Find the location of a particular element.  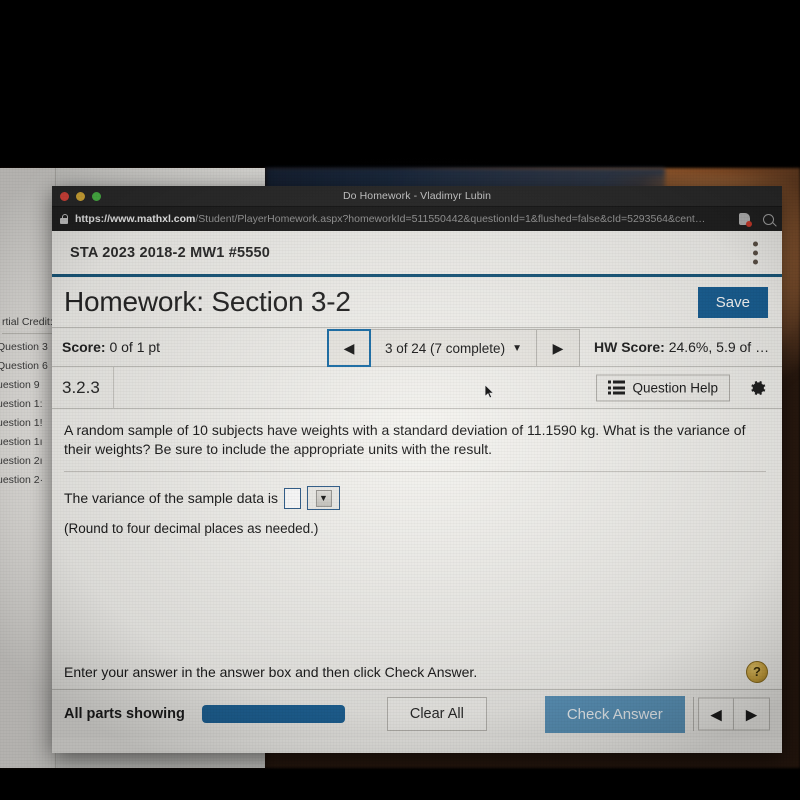

background-sidebar-item-4: uestion 1! is located at coordinates (27, 419).